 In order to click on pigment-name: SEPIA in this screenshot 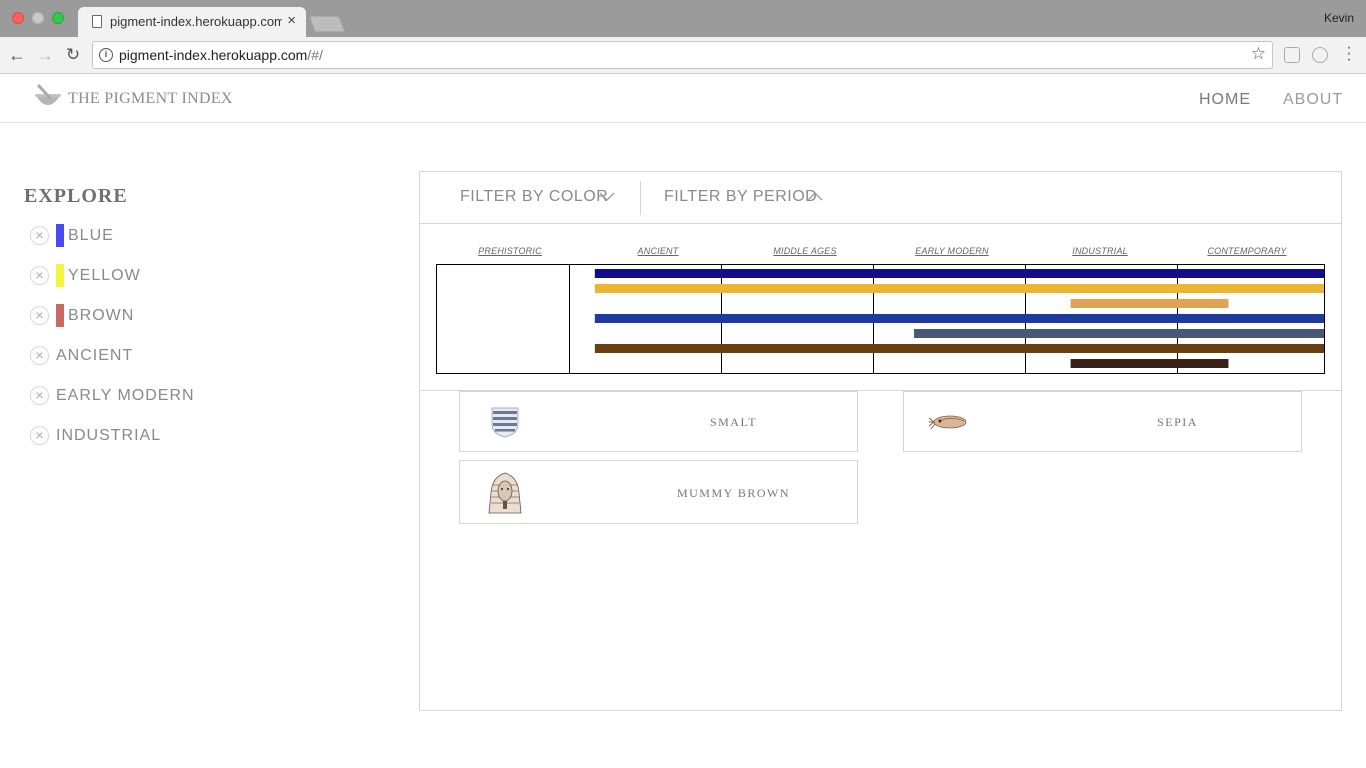, I will do `click(1177, 422)`.